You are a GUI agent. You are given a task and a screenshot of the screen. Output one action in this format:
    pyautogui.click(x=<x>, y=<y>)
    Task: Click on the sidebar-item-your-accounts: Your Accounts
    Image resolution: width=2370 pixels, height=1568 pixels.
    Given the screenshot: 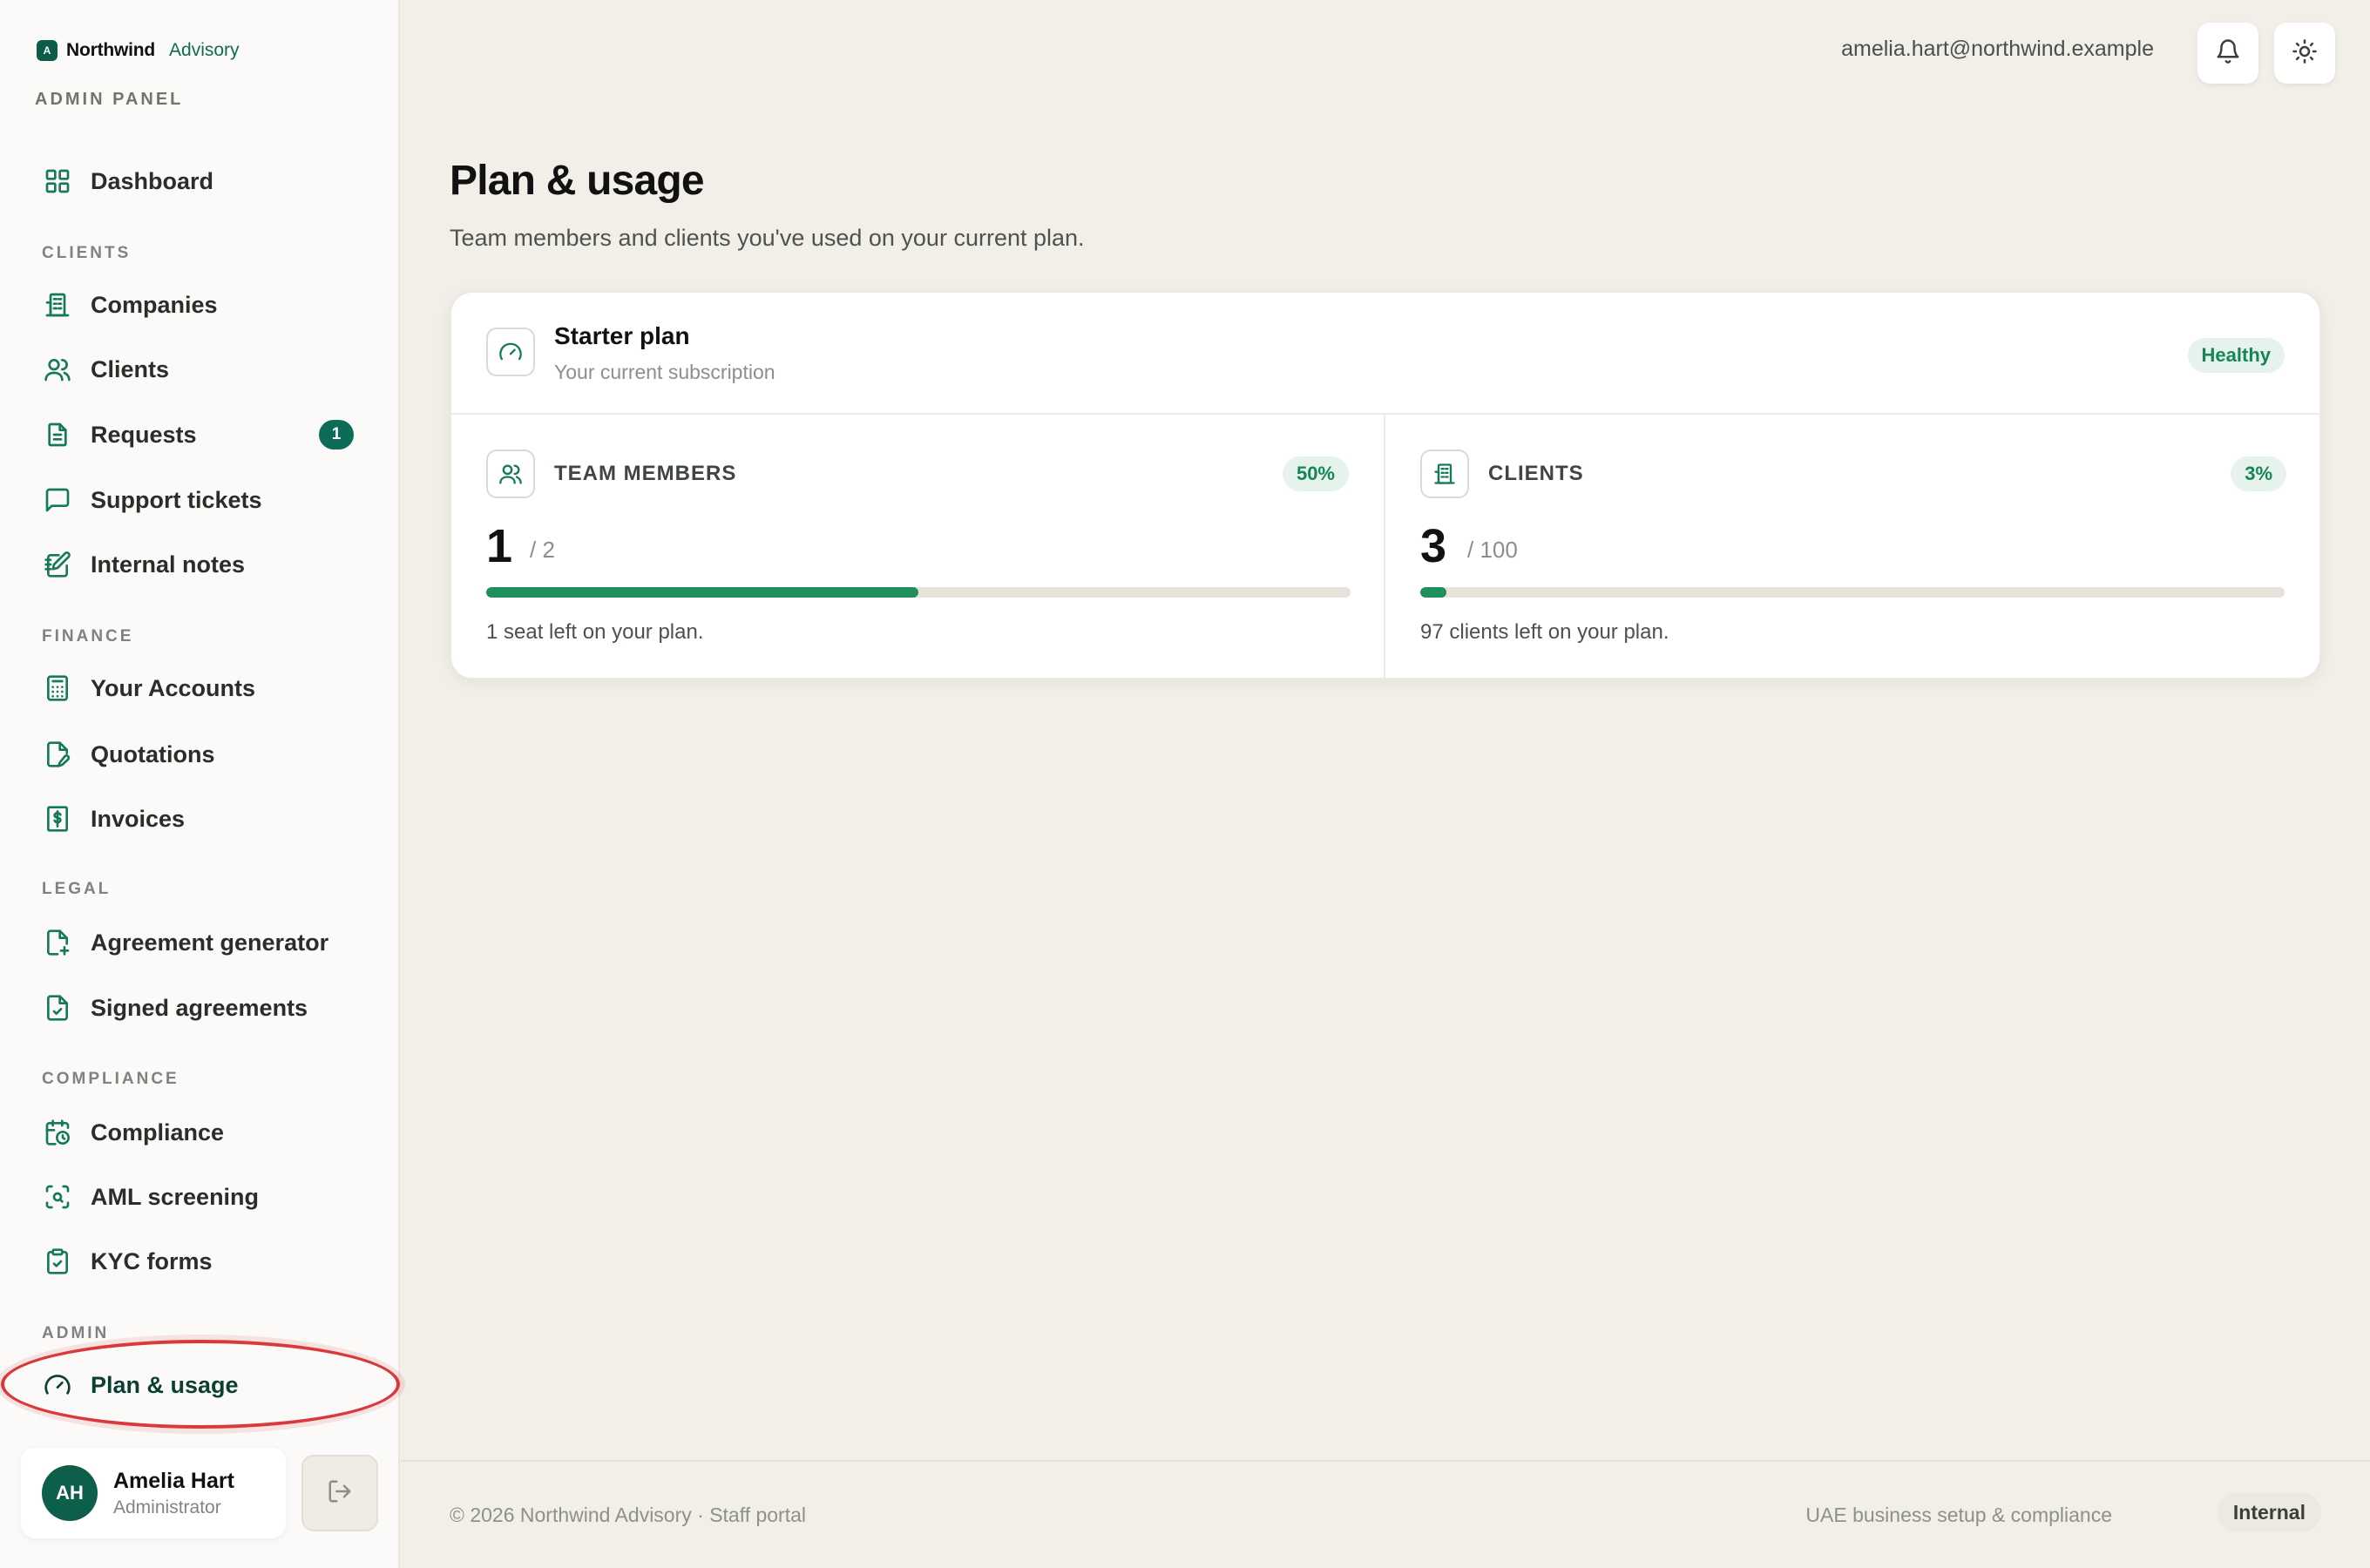 What is the action you would take?
    pyautogui.click(x=199, y=688)
    